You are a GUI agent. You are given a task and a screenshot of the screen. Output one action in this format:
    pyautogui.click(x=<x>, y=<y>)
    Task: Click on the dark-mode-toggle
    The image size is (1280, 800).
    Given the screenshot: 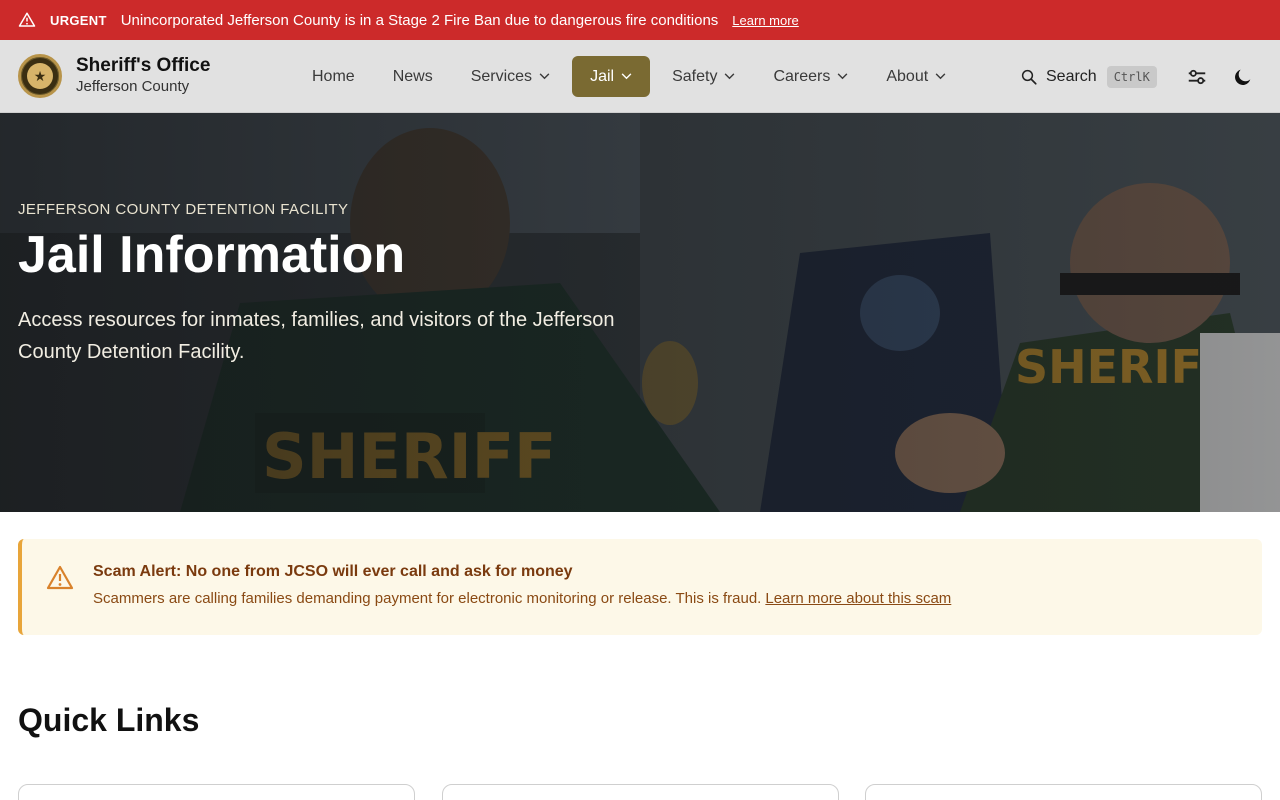 What is the action you would take?
    pyautogui.click(x=1243, y=77)
    